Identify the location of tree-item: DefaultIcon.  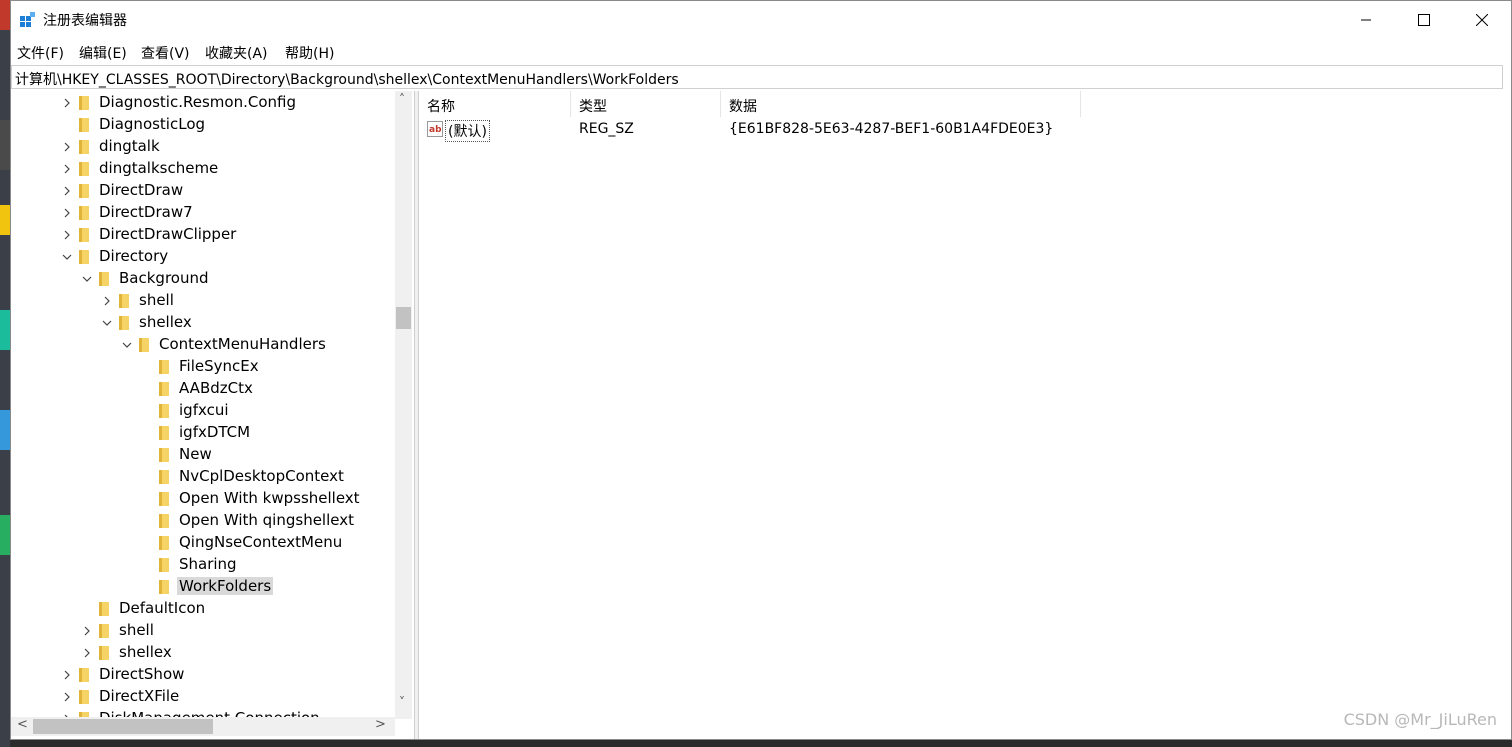
(203, 609).